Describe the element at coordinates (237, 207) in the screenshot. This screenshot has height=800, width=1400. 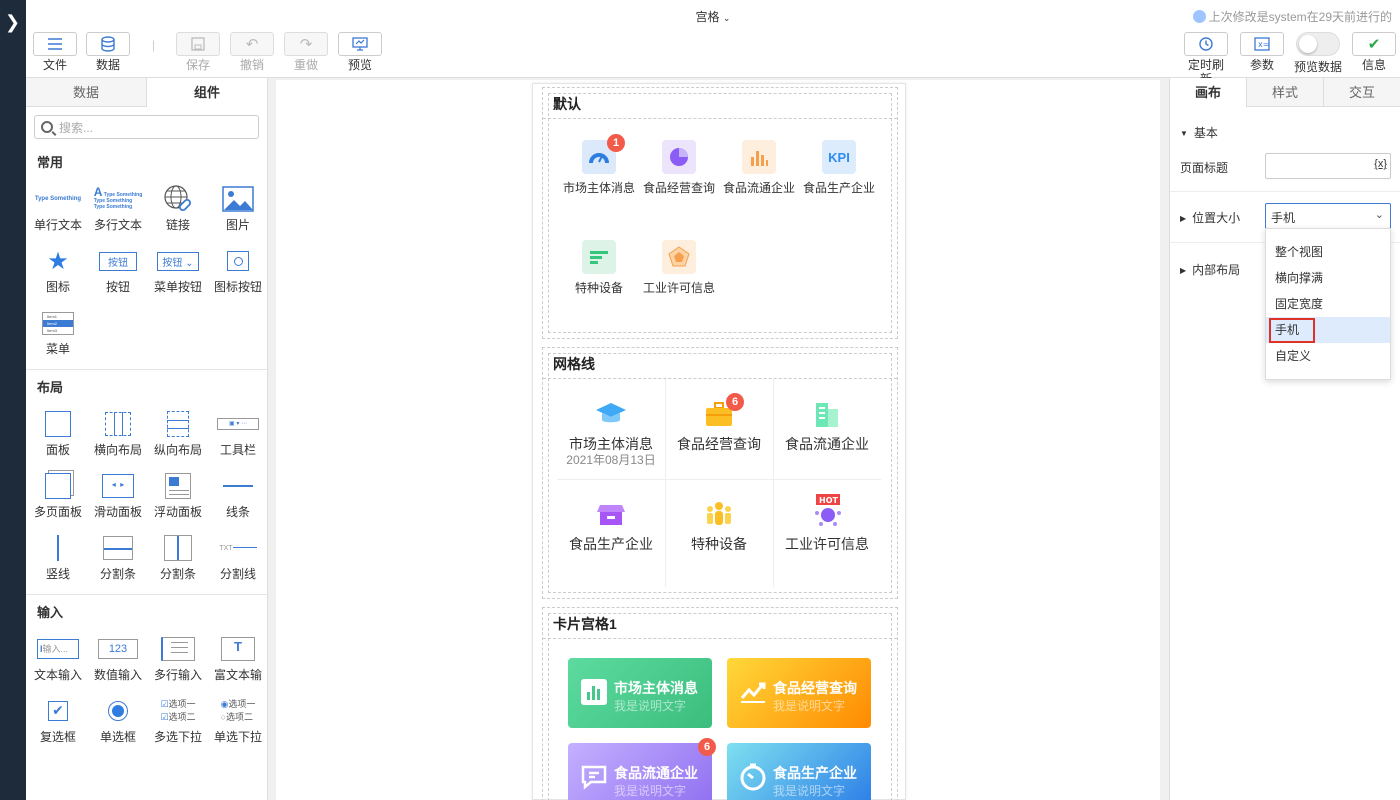
I see `component-image: 图片` at that location.